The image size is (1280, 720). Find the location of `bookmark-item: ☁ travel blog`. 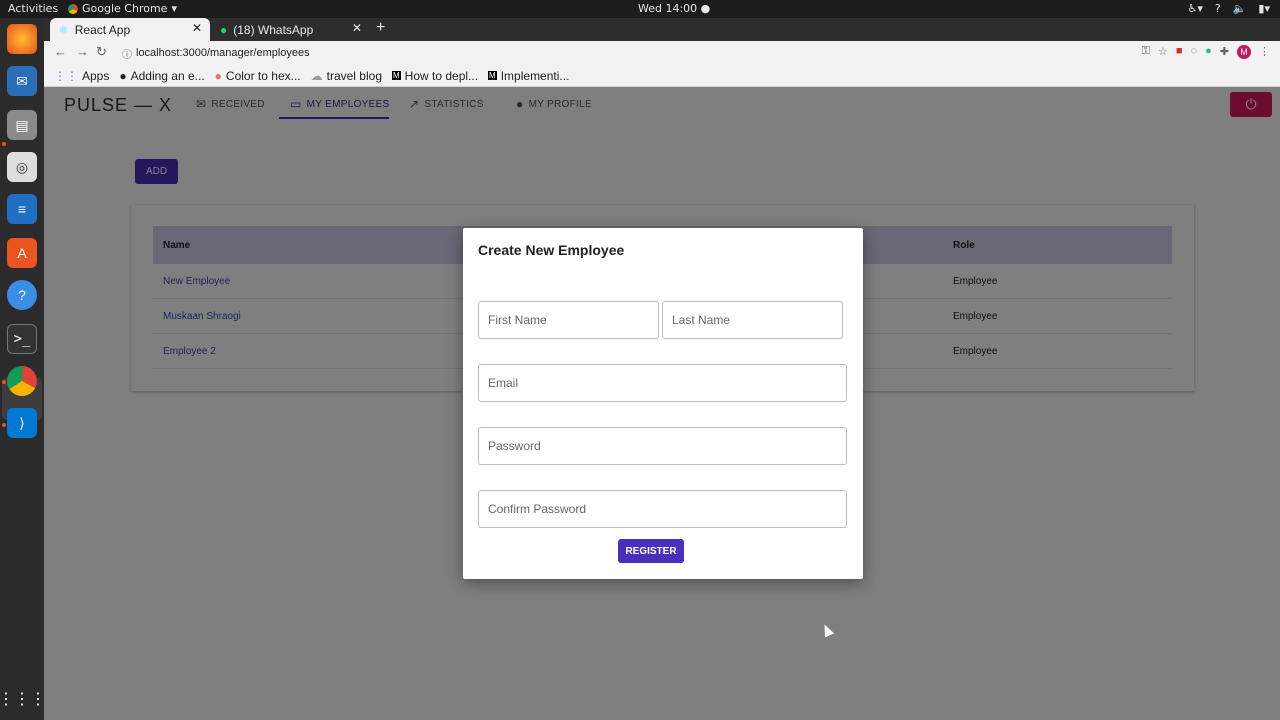

bookmark-item: ☁ travel blog is located at coordinates (346, 76).